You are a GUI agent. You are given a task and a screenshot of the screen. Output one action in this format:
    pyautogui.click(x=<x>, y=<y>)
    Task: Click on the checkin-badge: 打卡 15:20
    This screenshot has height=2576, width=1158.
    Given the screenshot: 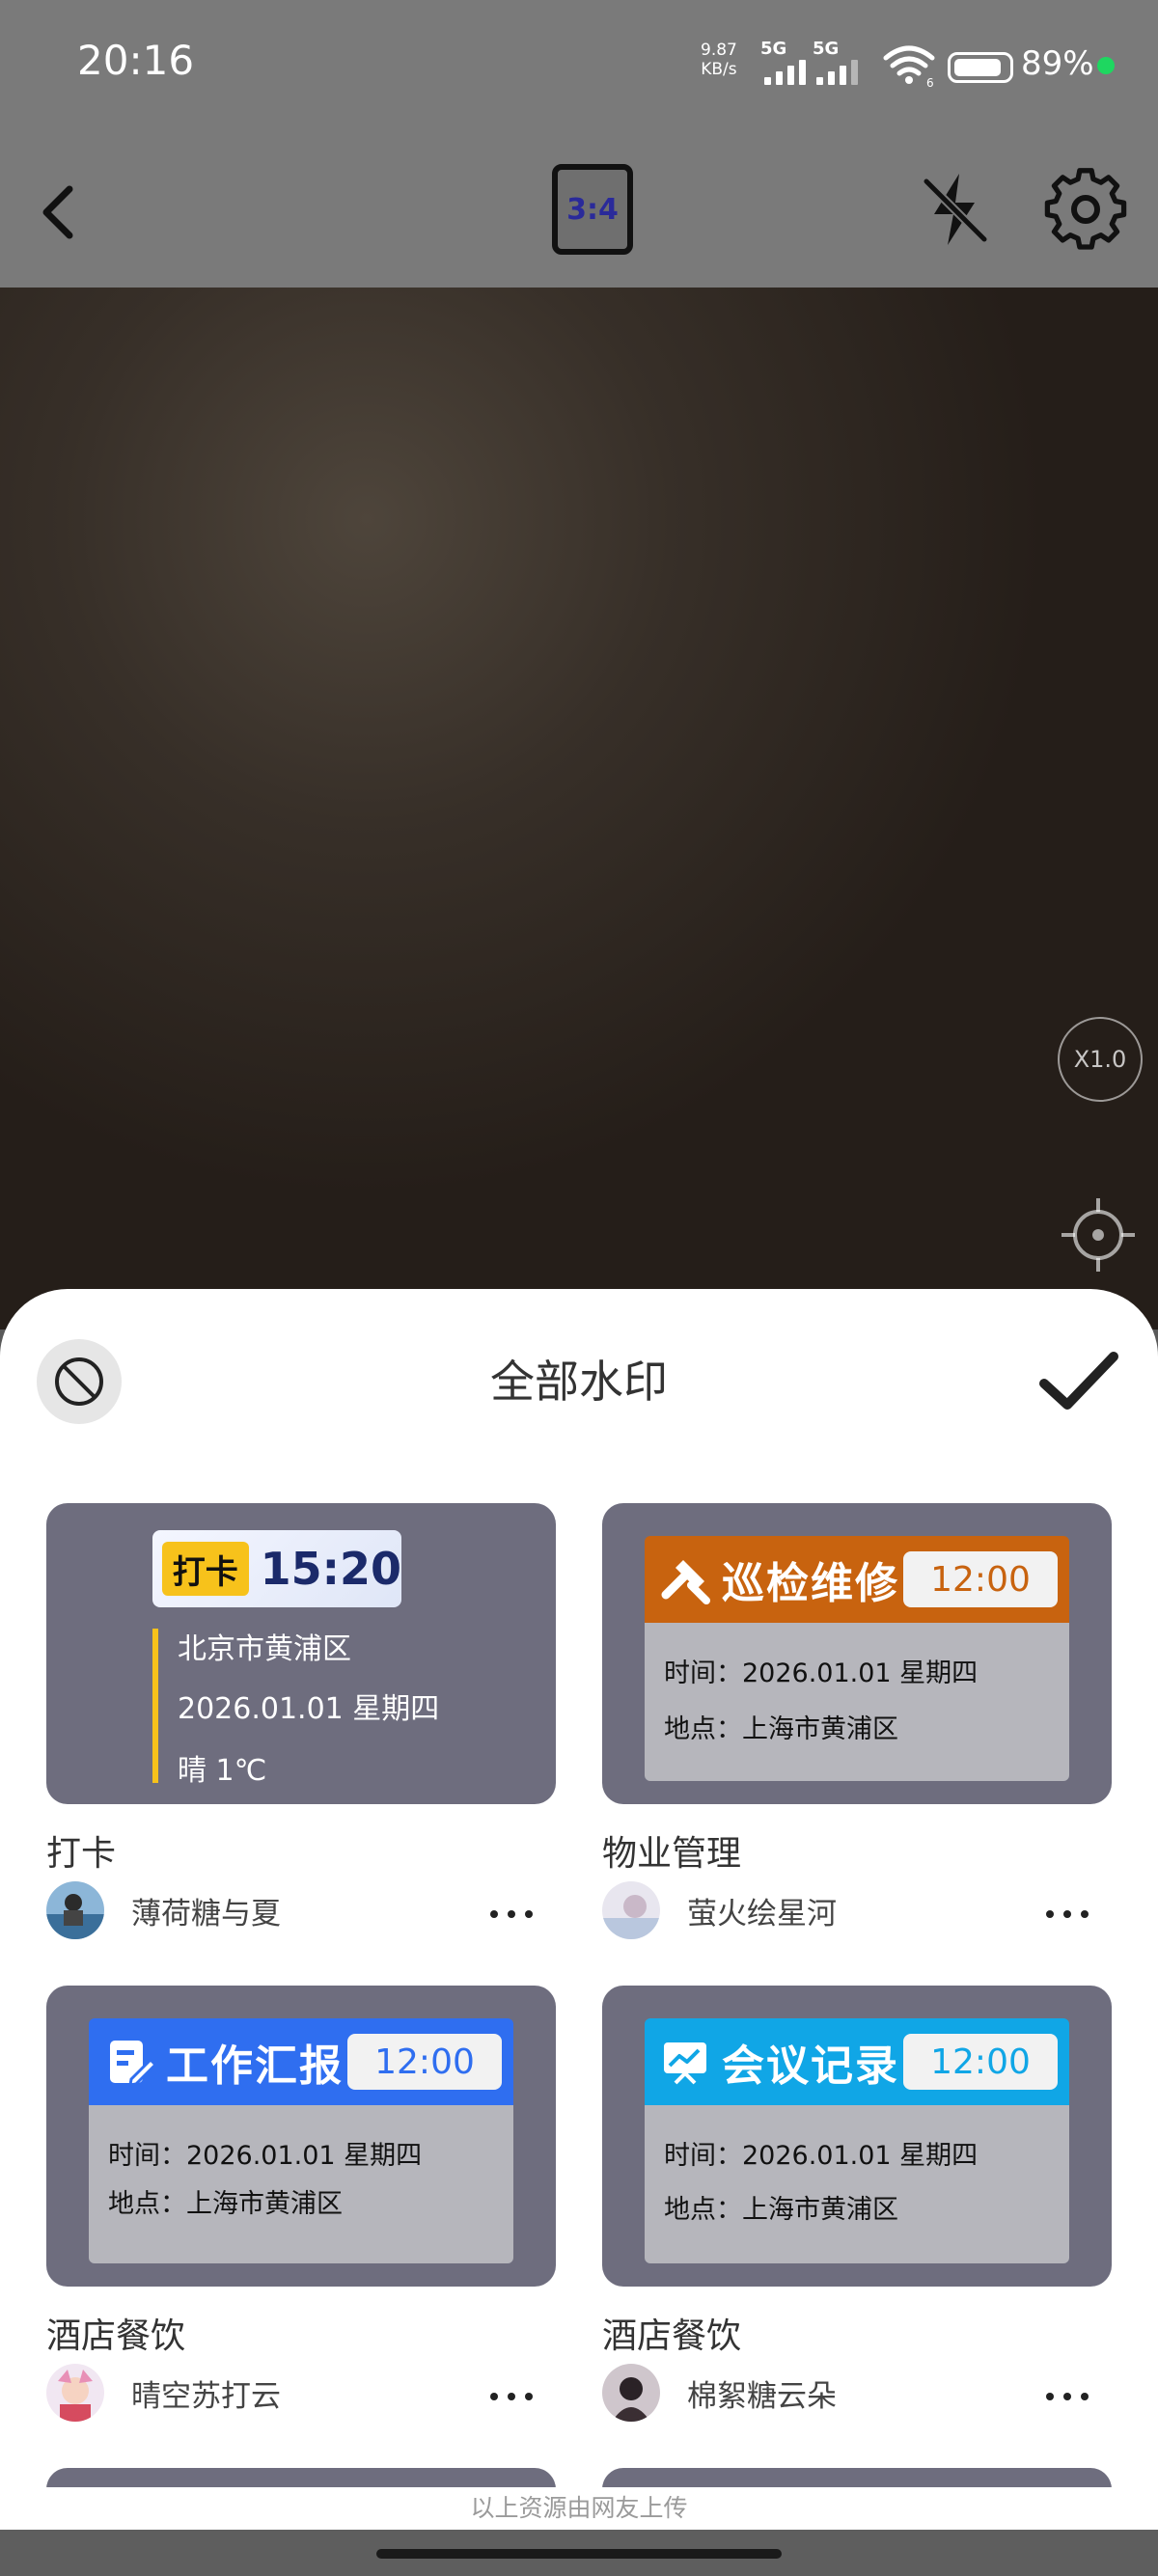 What is the action you would take?
    pyautogui.click(x=276, y=1568)
    